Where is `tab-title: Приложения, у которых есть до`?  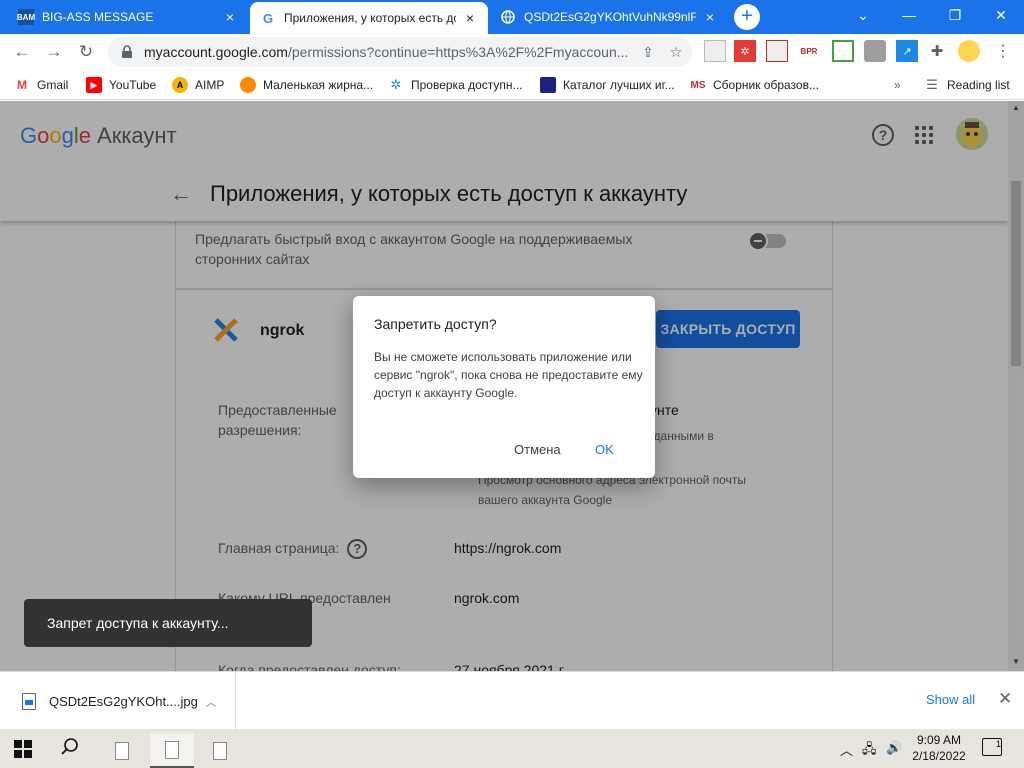
tab-title: Приложения, у которых есть до is located at coordinates (370, 18).